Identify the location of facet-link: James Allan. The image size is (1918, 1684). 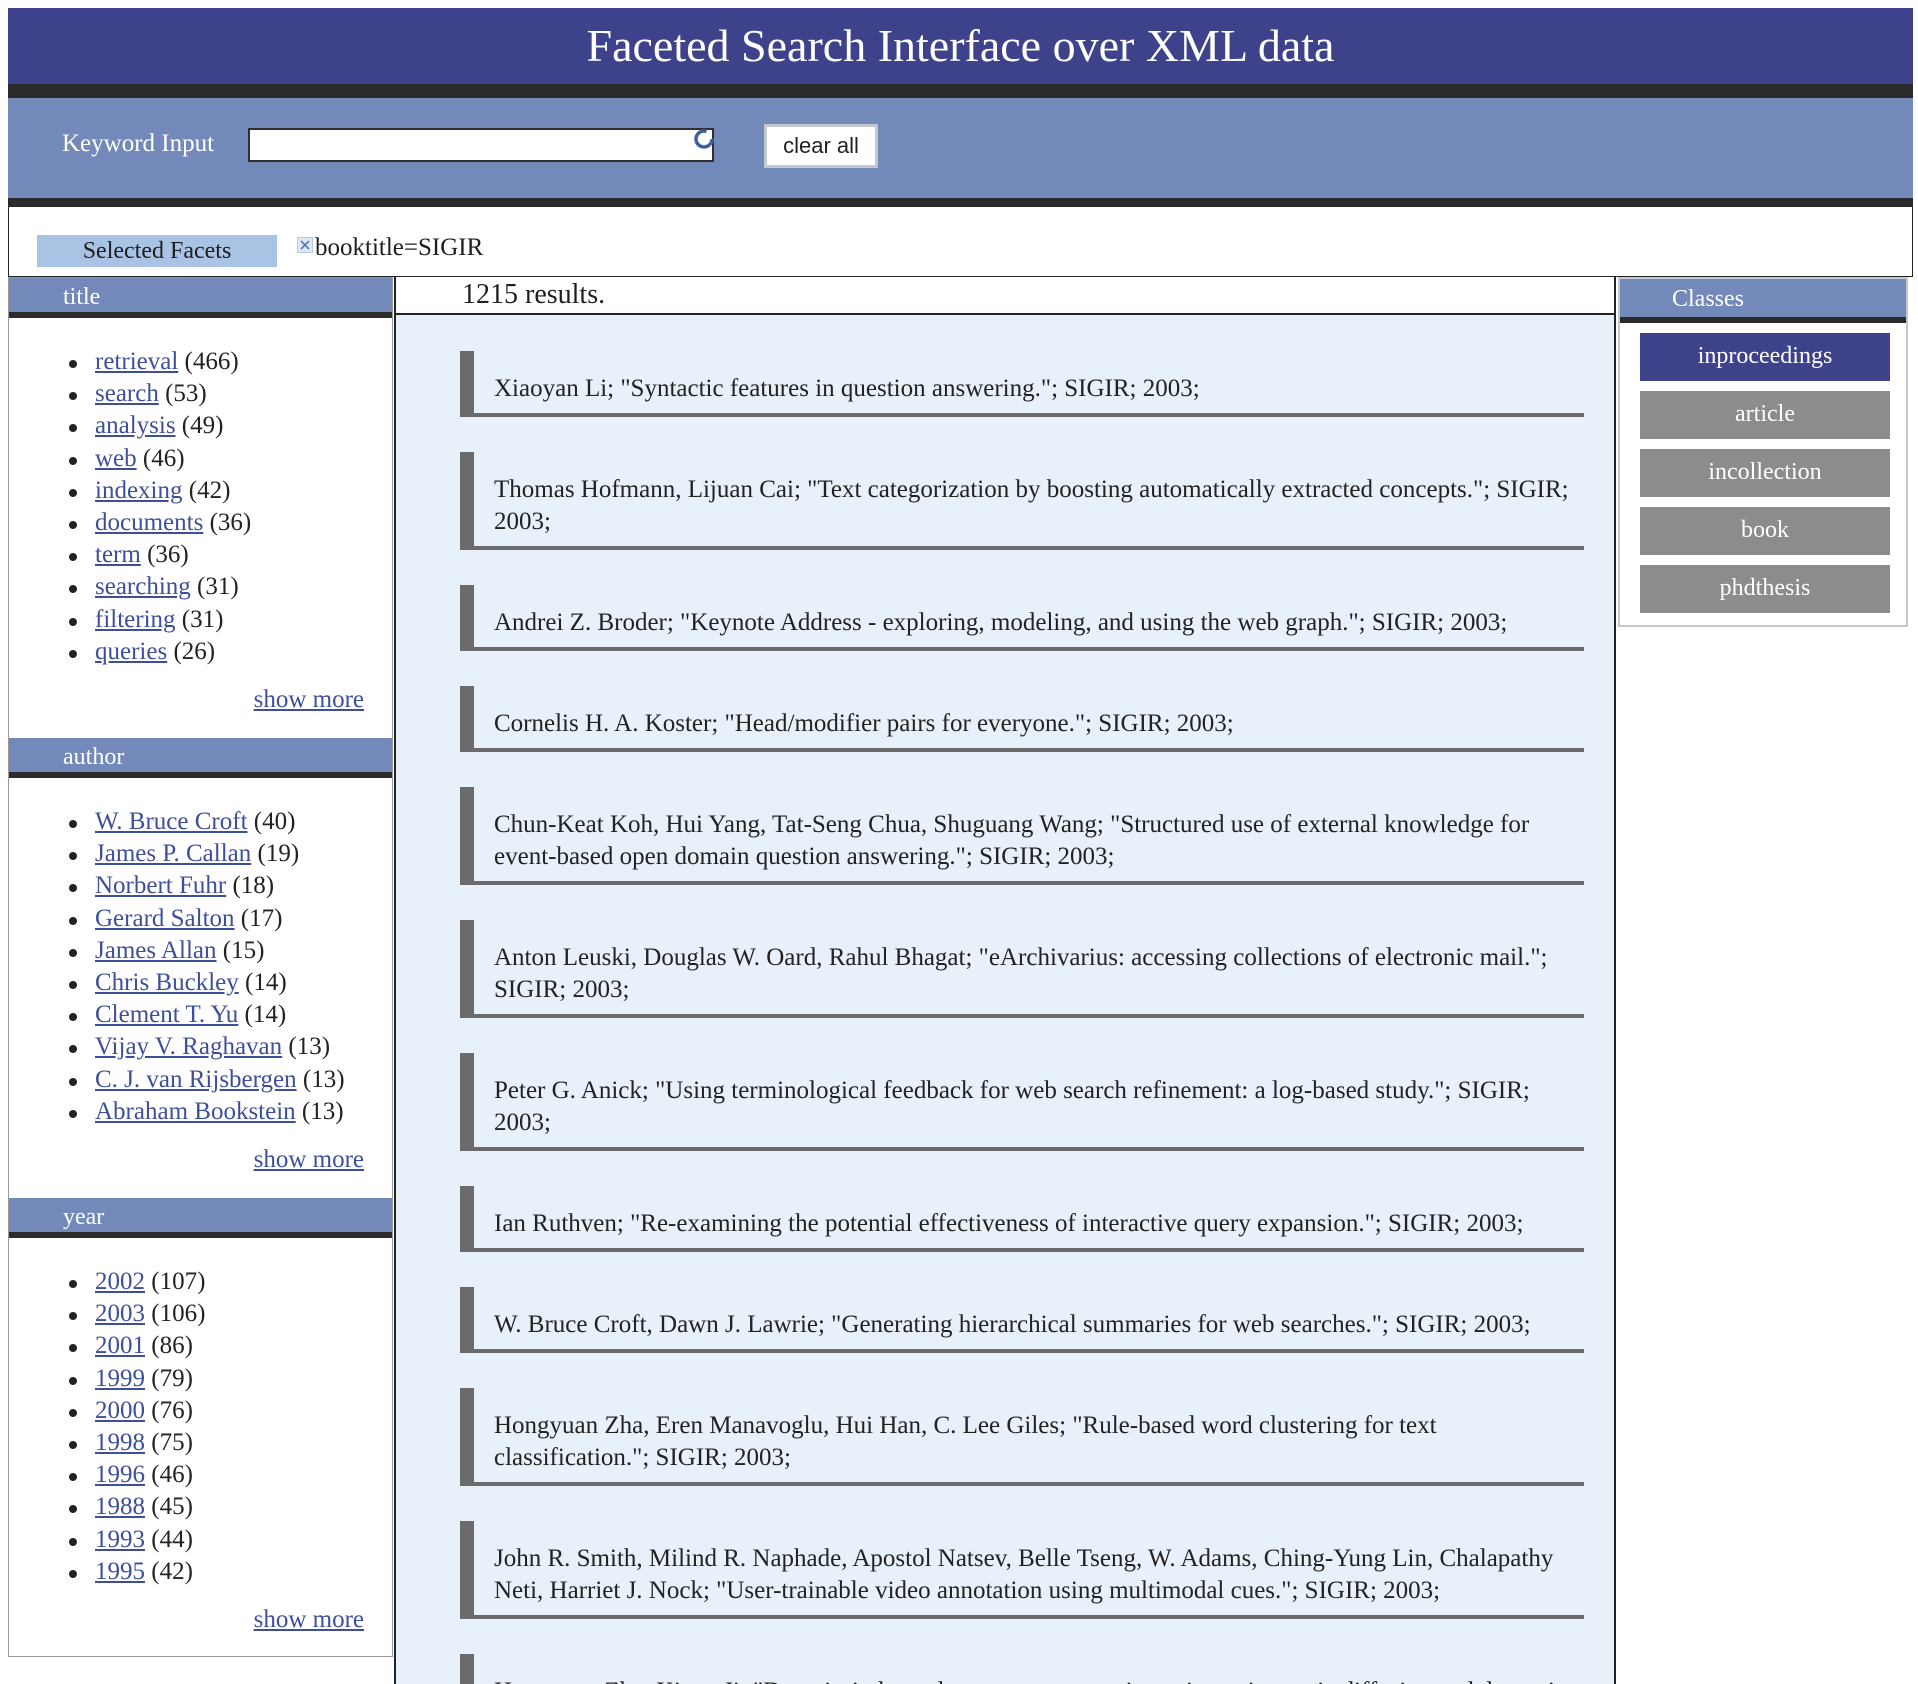
(156, 950).